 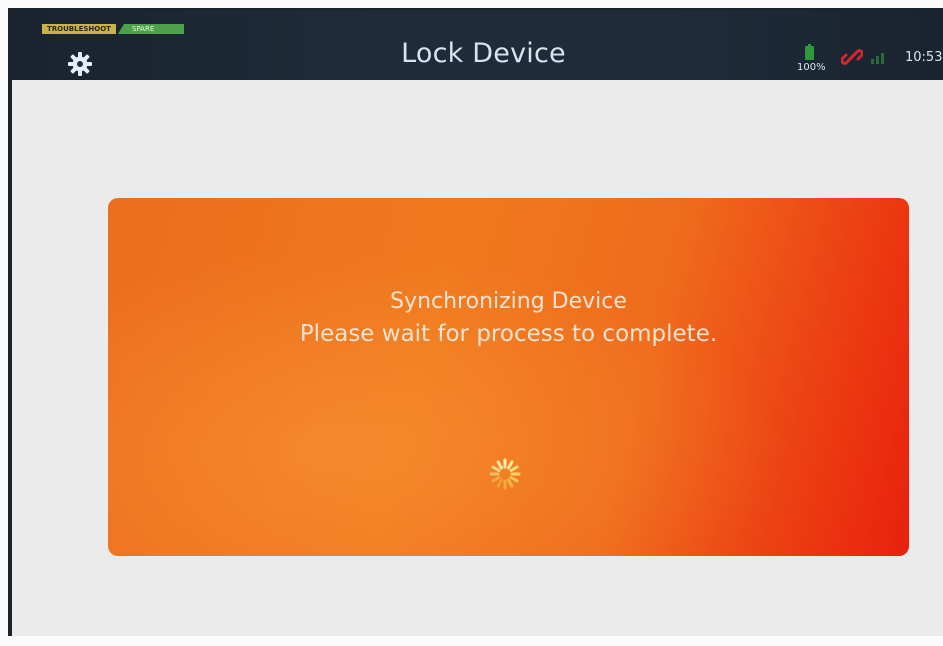 I want to click on mode-tag: TROUBLESHOOT, so click(x=79, y=29).